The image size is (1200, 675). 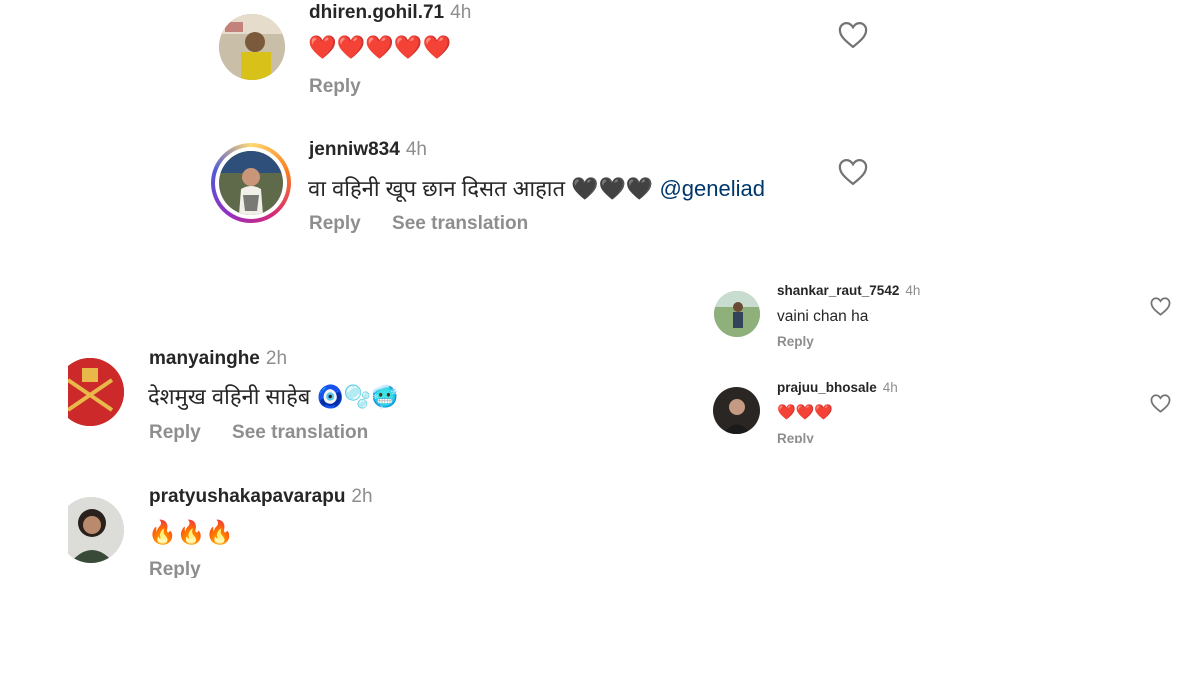 I want to click on mention-link: @geneliad, so click(x=712, y=188).